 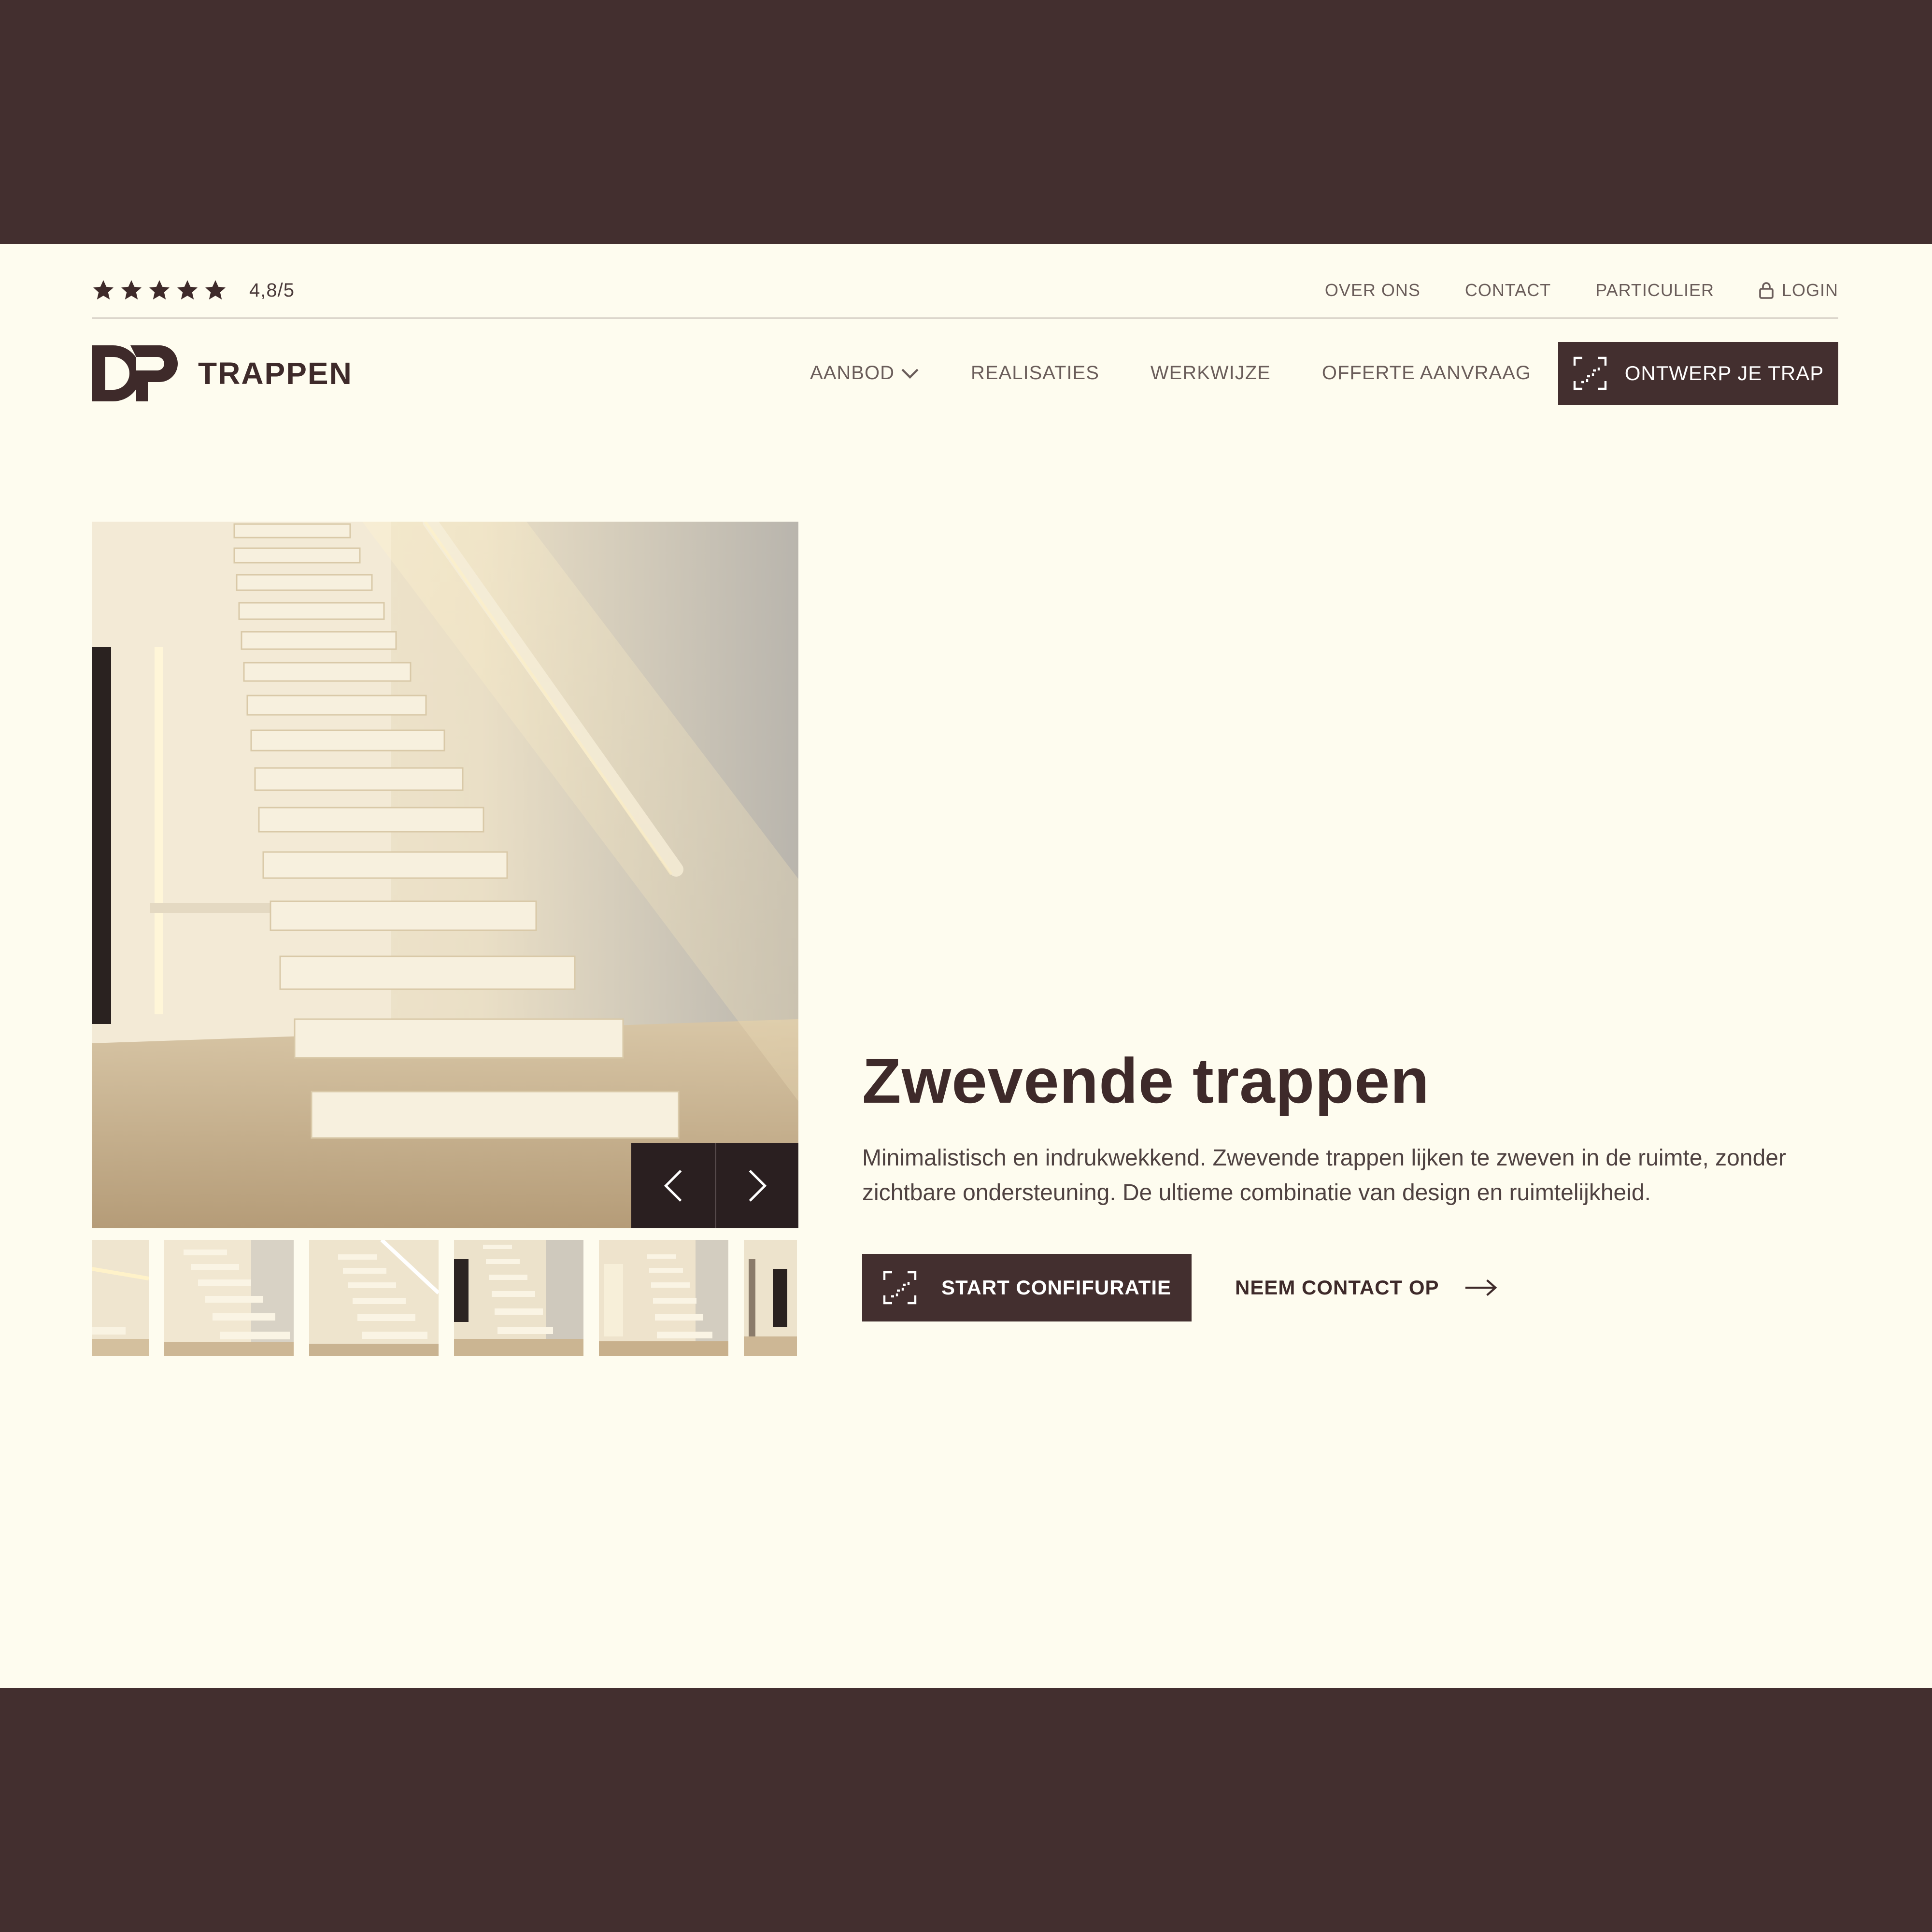 What do you see at coordinates (1337, 1287) in the screenshot?
I see `contact-link-label: NEEM CONTACT OP` at bounding box center [1337, 1287].